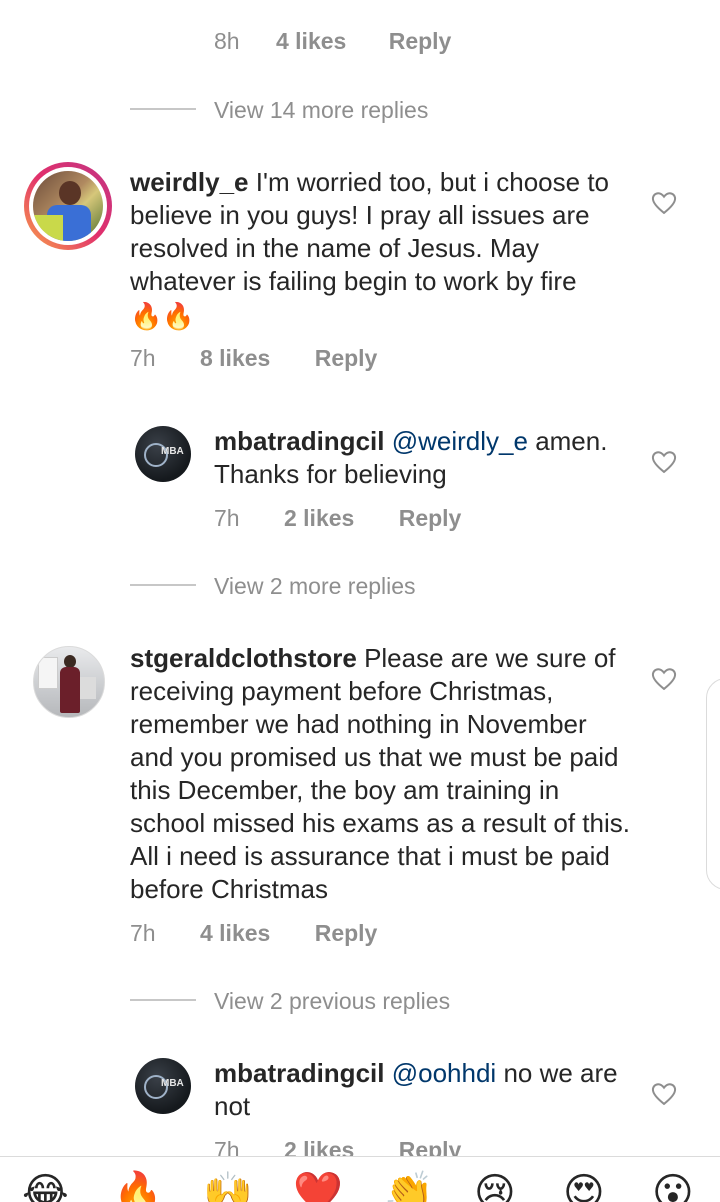 The width and height of the screenshot is (720, 1202). I want to click on comment-username: stgeraldclothstore, so click(243, 658).